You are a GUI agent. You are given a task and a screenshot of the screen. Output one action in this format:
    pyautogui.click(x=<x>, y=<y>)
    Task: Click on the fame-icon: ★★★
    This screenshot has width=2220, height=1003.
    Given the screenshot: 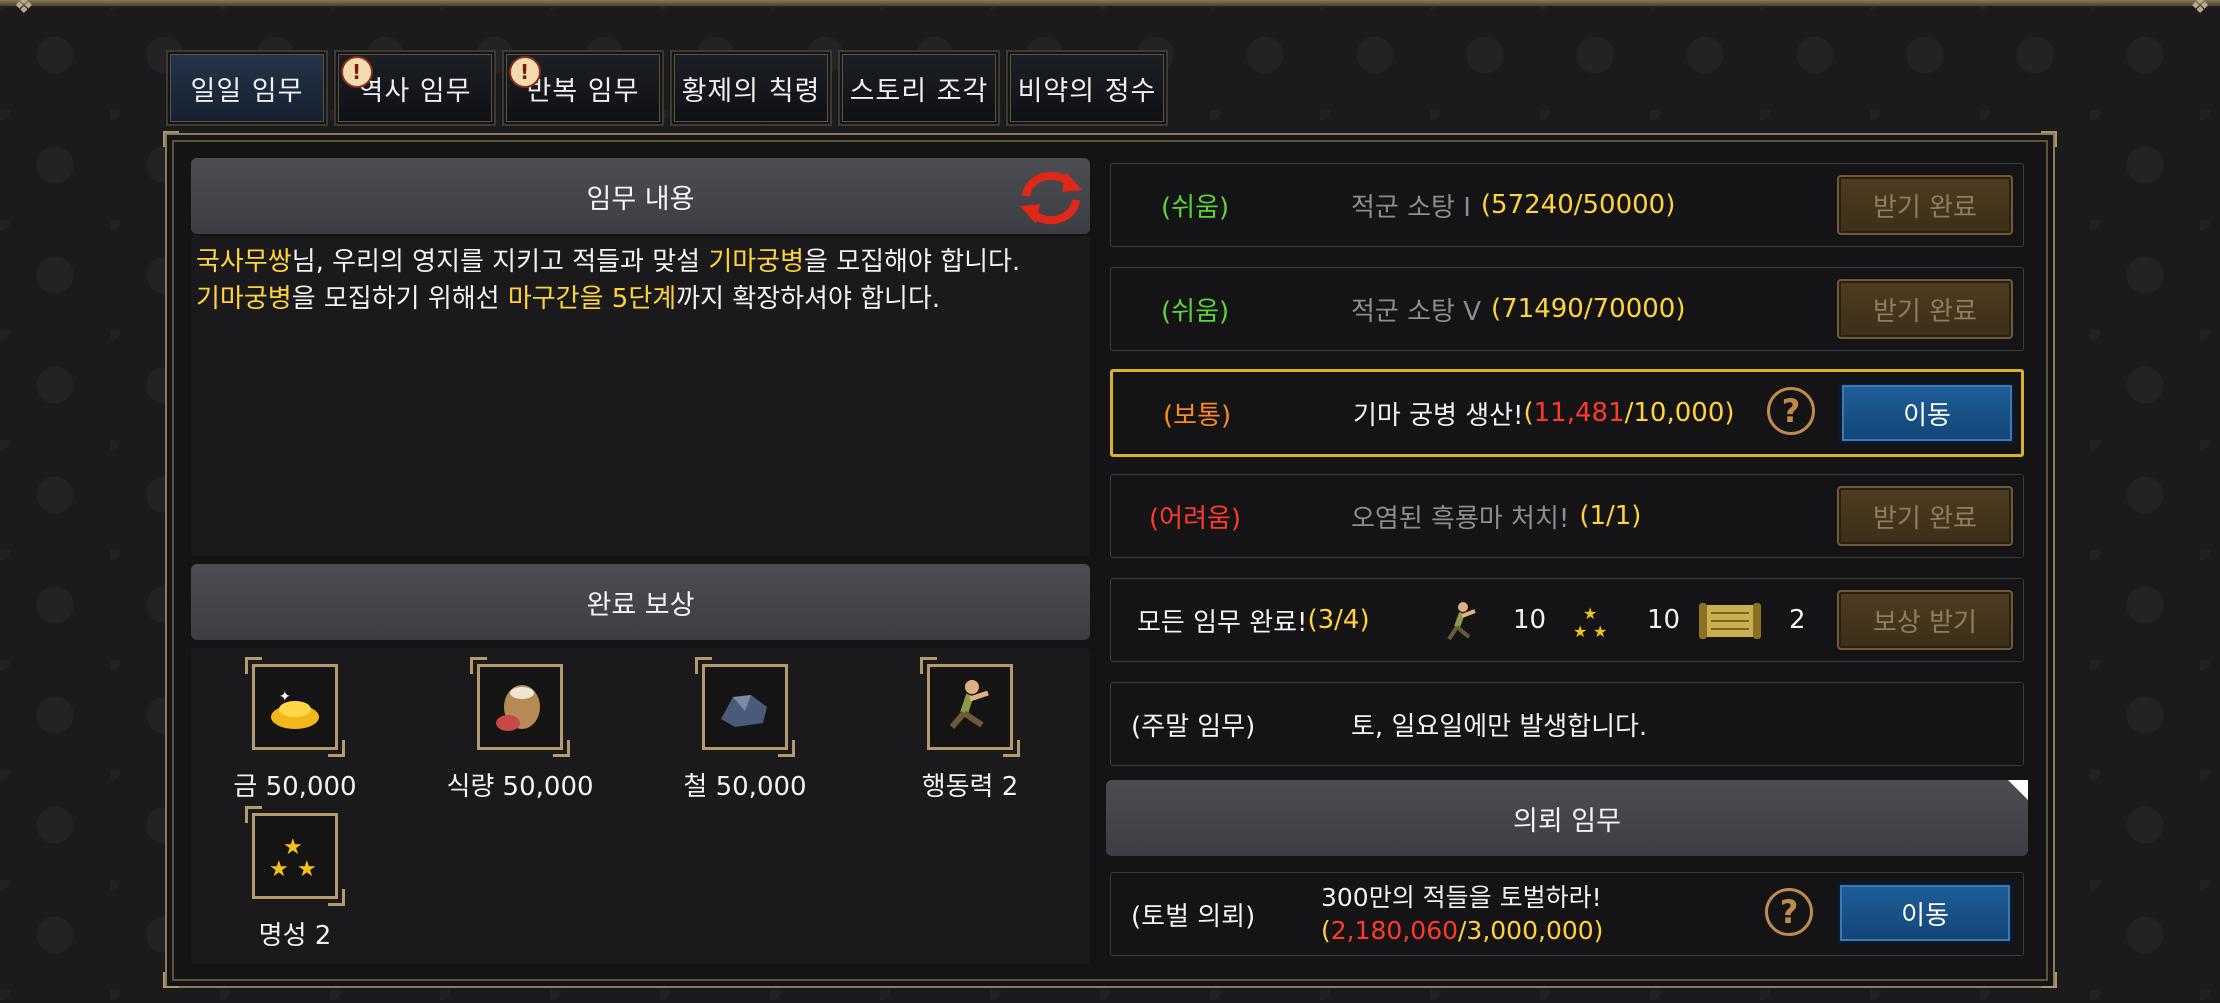 What is the action you would take?
    pyautogui.click(x=1590, y=622)
    